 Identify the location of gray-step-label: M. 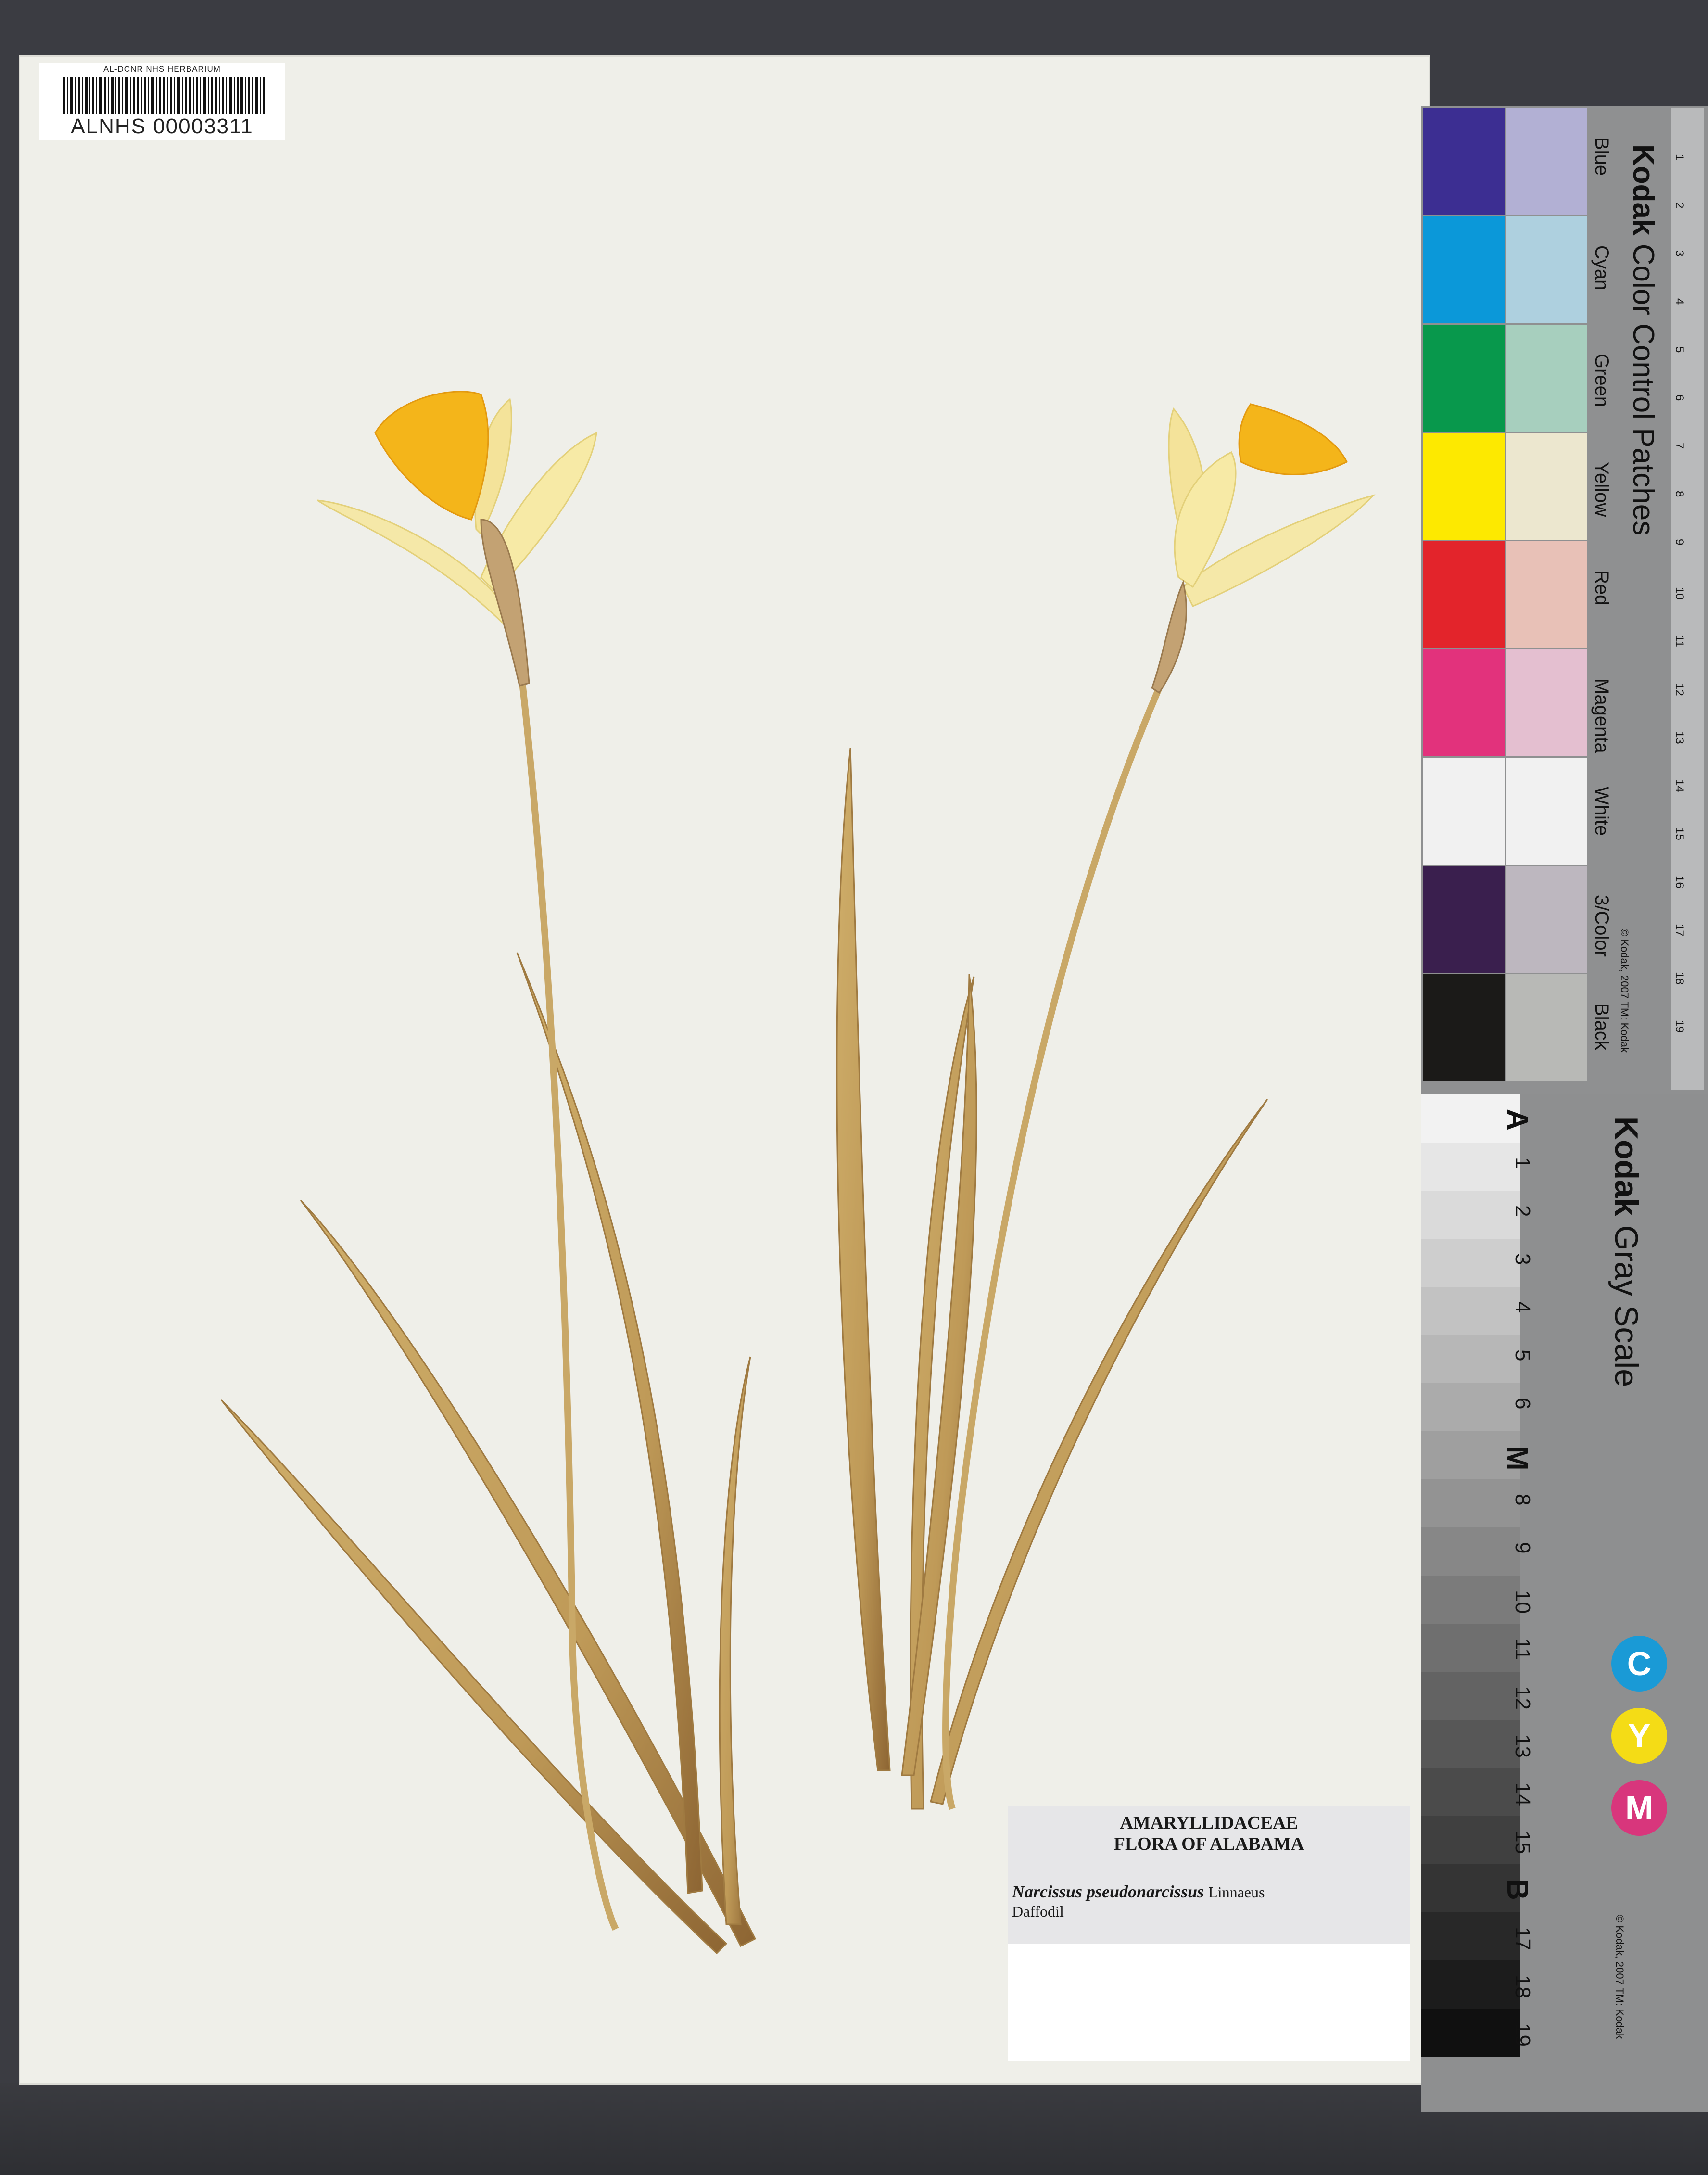
(1517, 1458).